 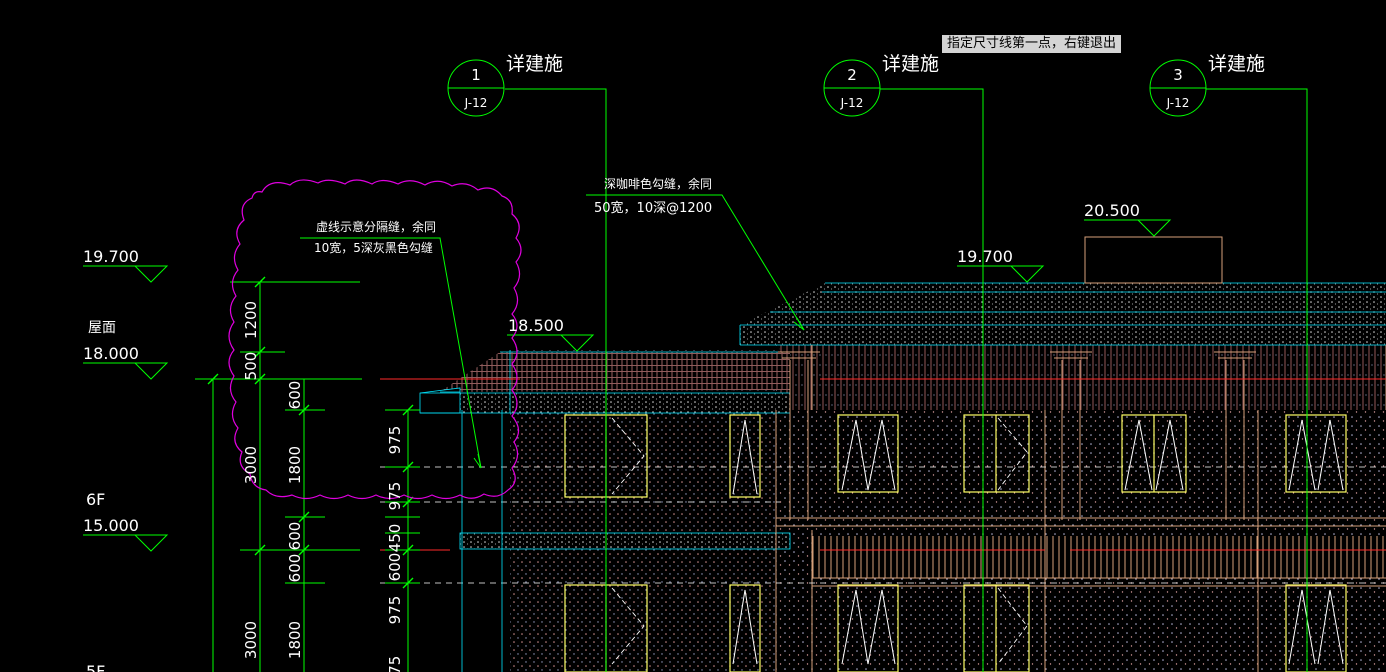 What do you see at coordinates (536, 325) in the screenshot?
I see `elevation-eave-left: 18.500` at bounding box center [536, 325].